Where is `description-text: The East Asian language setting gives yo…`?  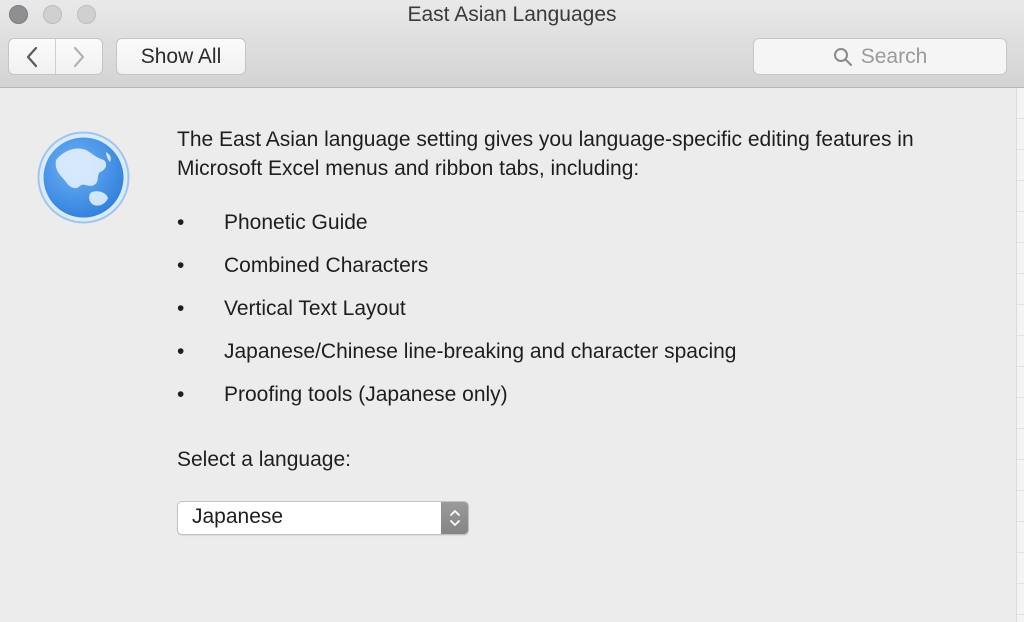 description-text: The East Asian language setting gives yo… is located at coordinates (545, 154).